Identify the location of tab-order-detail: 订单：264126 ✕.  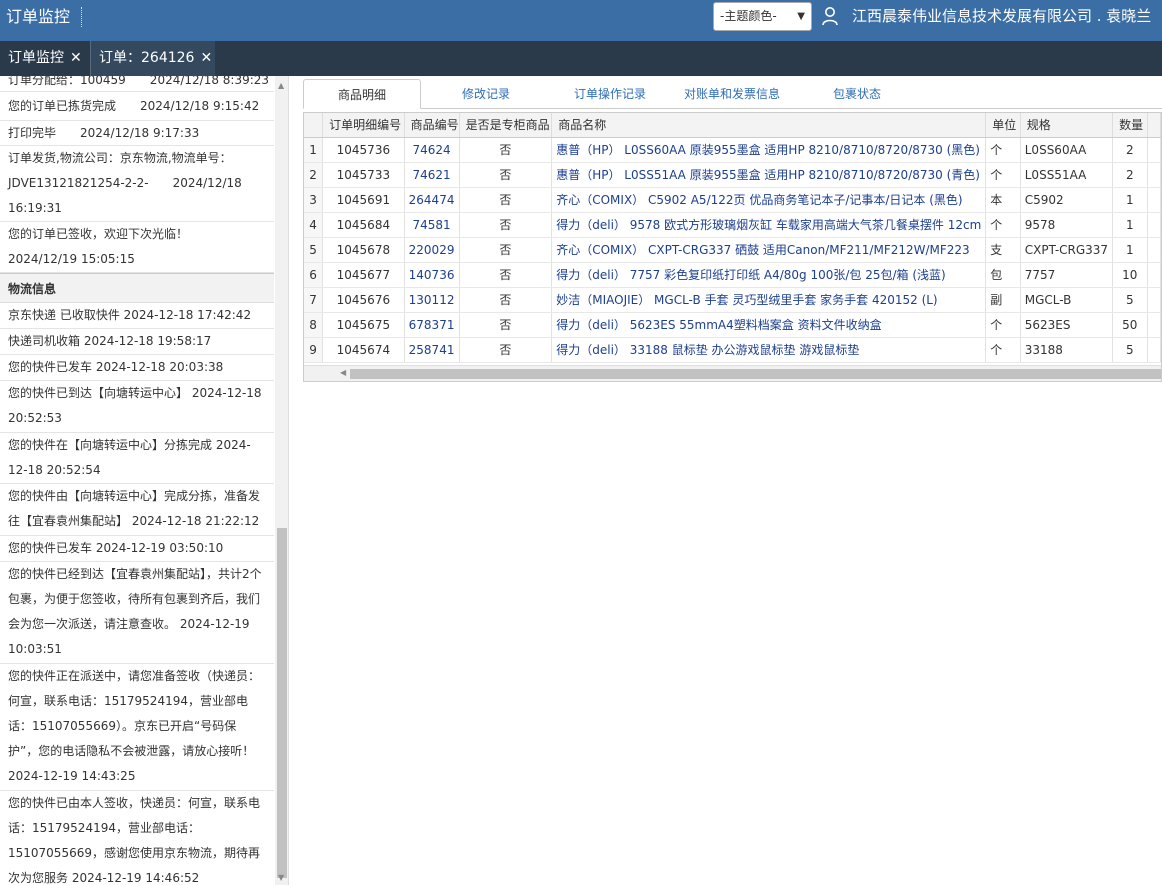
(152, 58).